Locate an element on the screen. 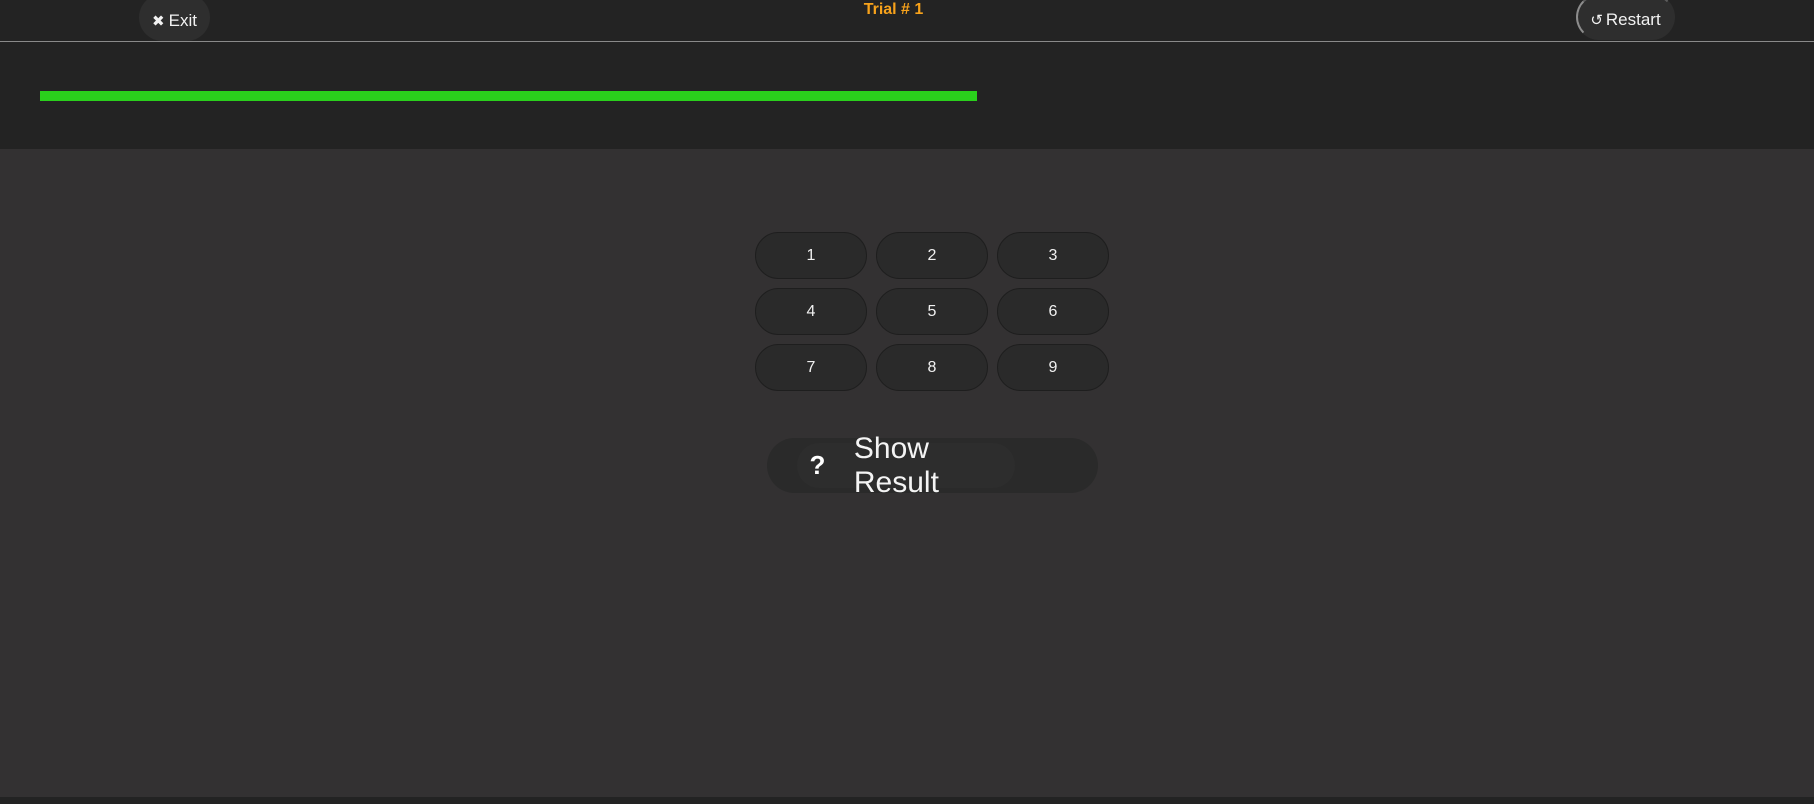 The width and height of the screenshot is (1814, 804). progress-bar is located at coordinates (691, 96).